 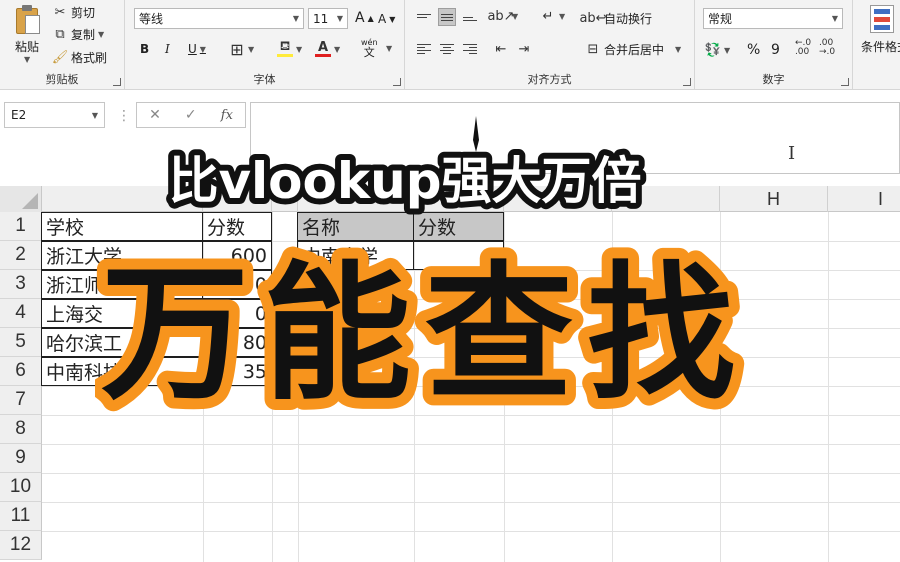 I want to click on indent-direction-button: ↵ ▼, so click(x=553, y=16).